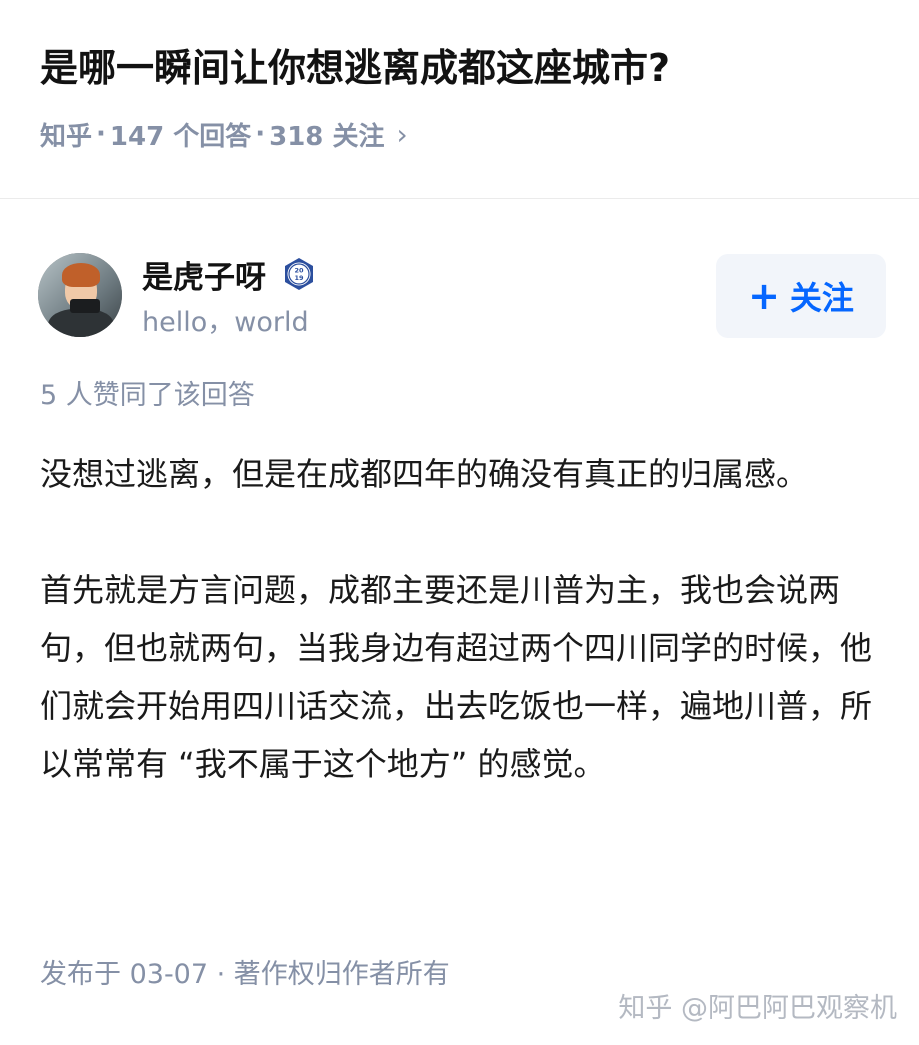 The image size is (919, 1045). Describe the element at coordinates (80, 295) in the screenshot. I see `avatar` at that location.